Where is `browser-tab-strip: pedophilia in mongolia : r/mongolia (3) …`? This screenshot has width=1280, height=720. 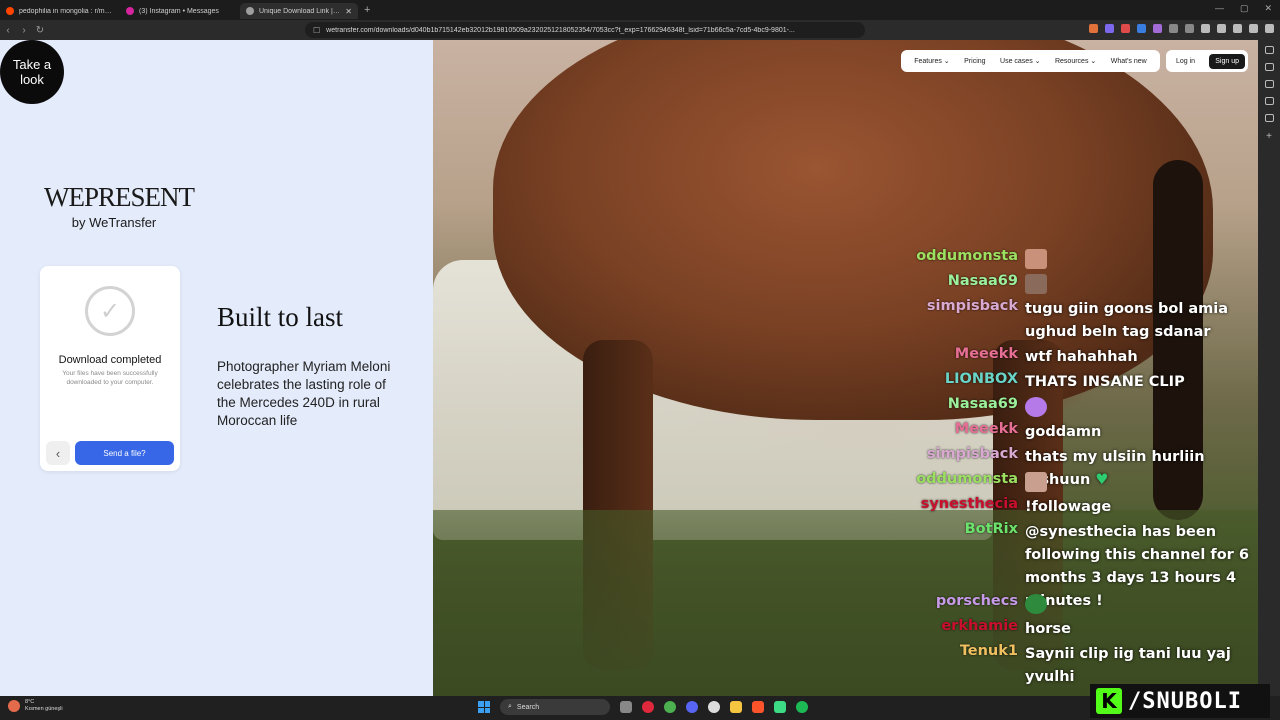
browser-tab-strip: pedophilia in mongolia : r/mongolia (3) … is located at coordinates (640, 10).